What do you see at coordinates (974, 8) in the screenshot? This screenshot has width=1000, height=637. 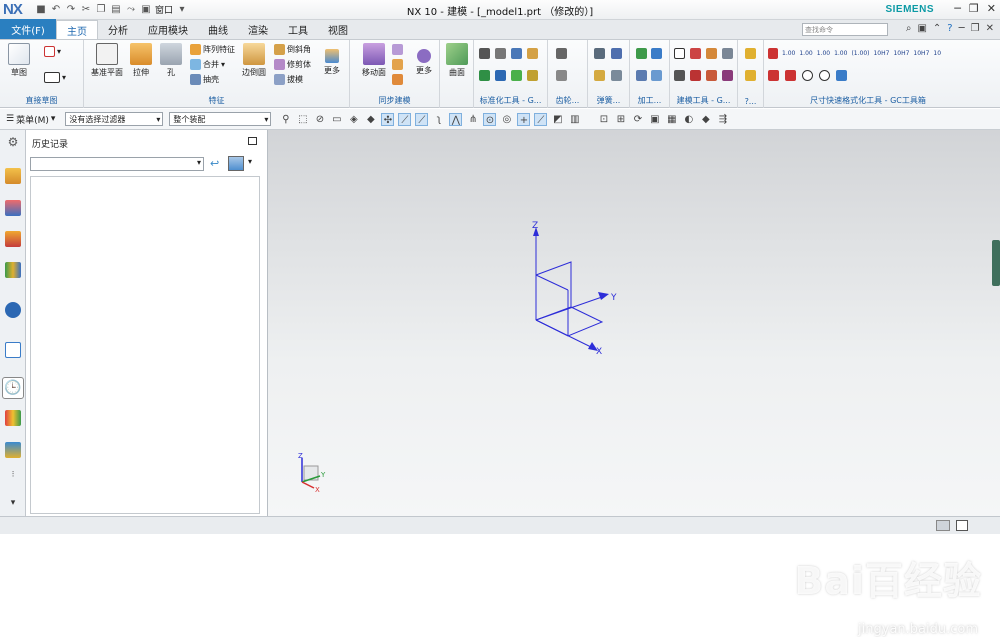 I see `restore-icon: ❐` at bounding box center [974, 8].